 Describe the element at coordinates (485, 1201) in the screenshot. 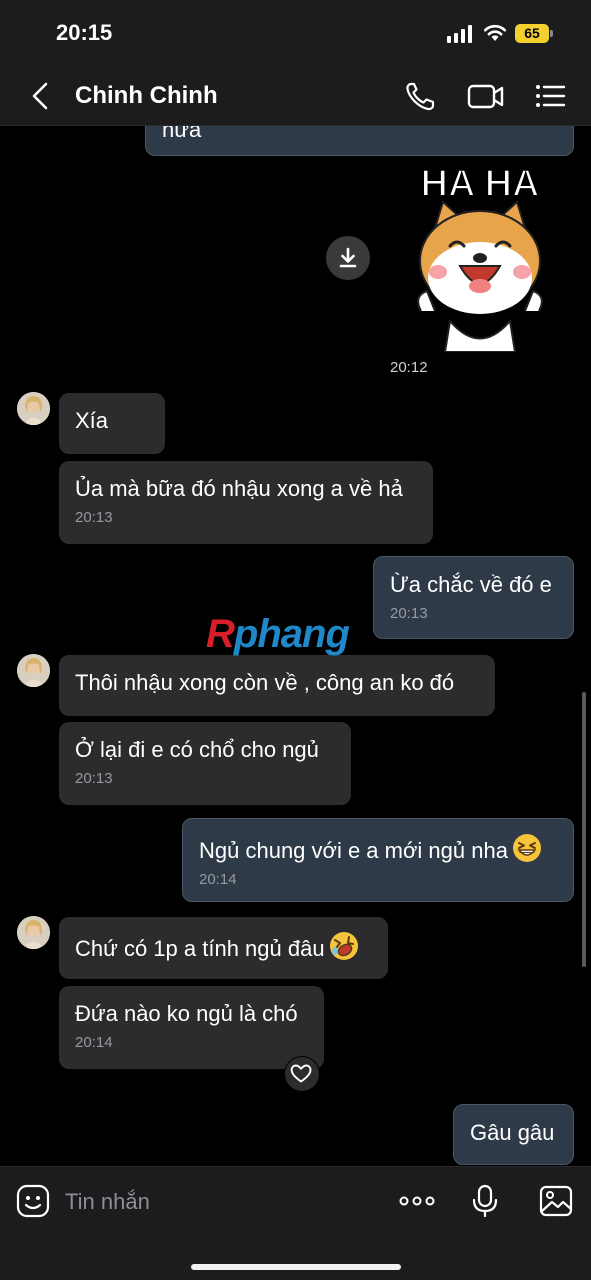

I see `microphone-icon` at that location.